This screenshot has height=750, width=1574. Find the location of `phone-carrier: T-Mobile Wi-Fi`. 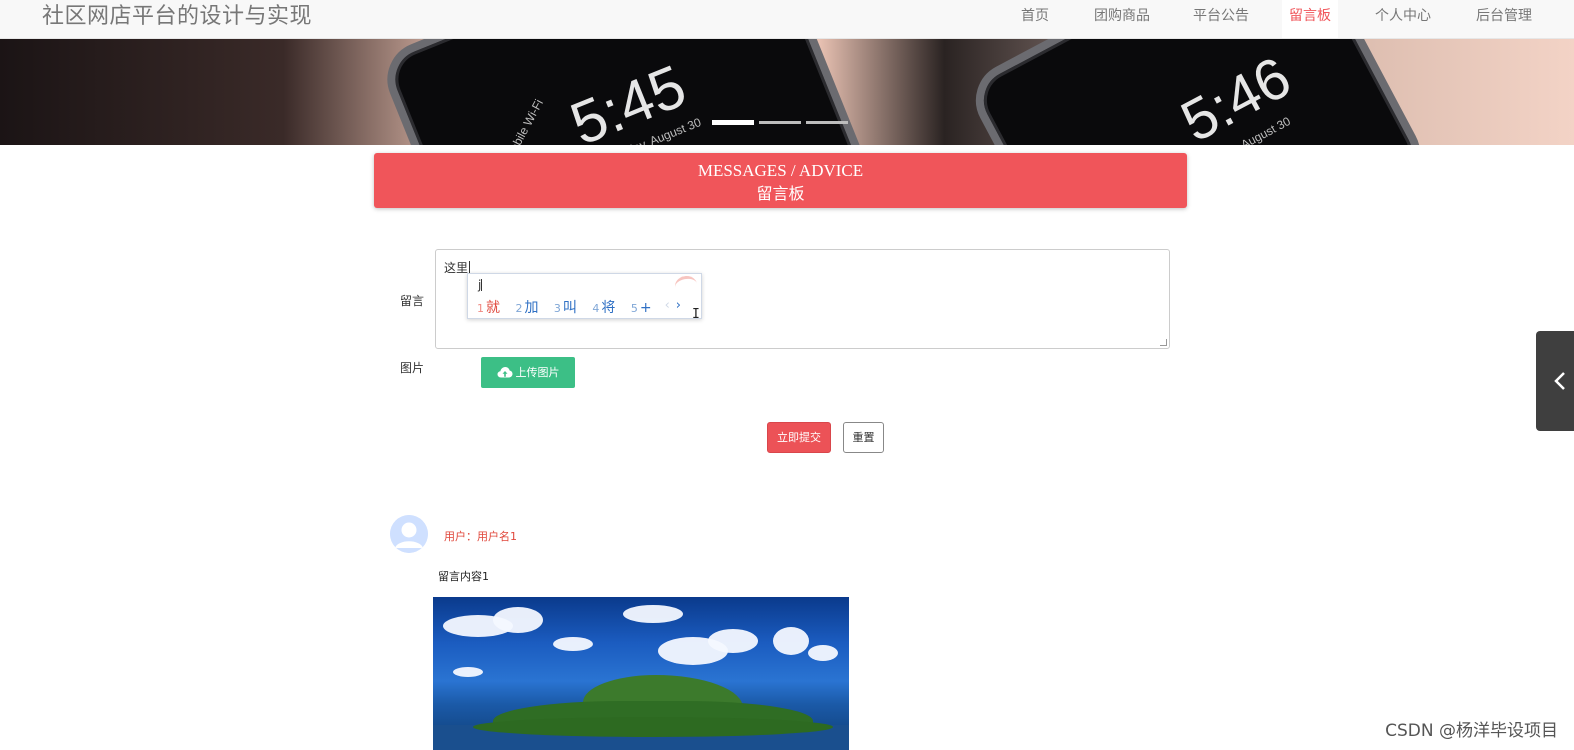

phone-carrier: T-Mobile Wi-Fi is located at coordinates (522, 120).